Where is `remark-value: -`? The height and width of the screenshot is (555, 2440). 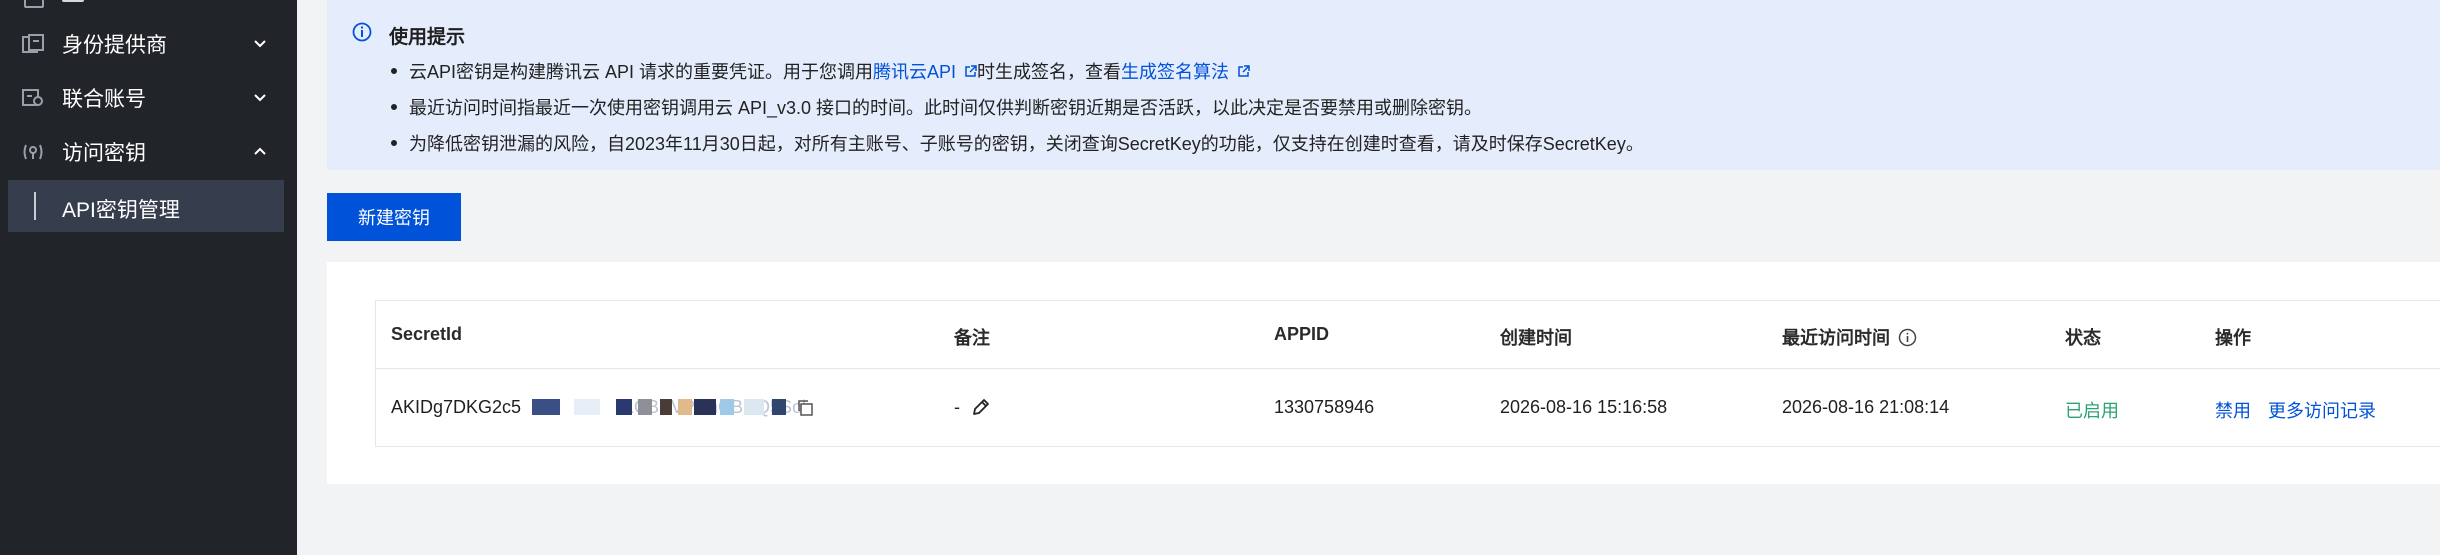 remark-value: - is located at coordinates (957, 407).